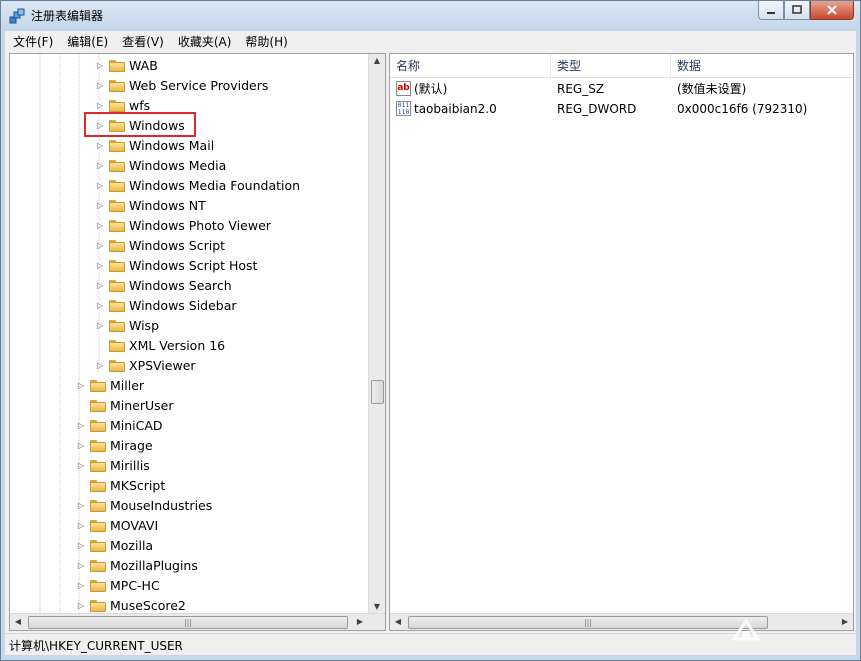 This screenshot has width=861, height=661. What do you see at coordinates (117, 525) in the screenshot?
I see `tree-node: ▷ MOVAVI` at bounding box center [117, 525].